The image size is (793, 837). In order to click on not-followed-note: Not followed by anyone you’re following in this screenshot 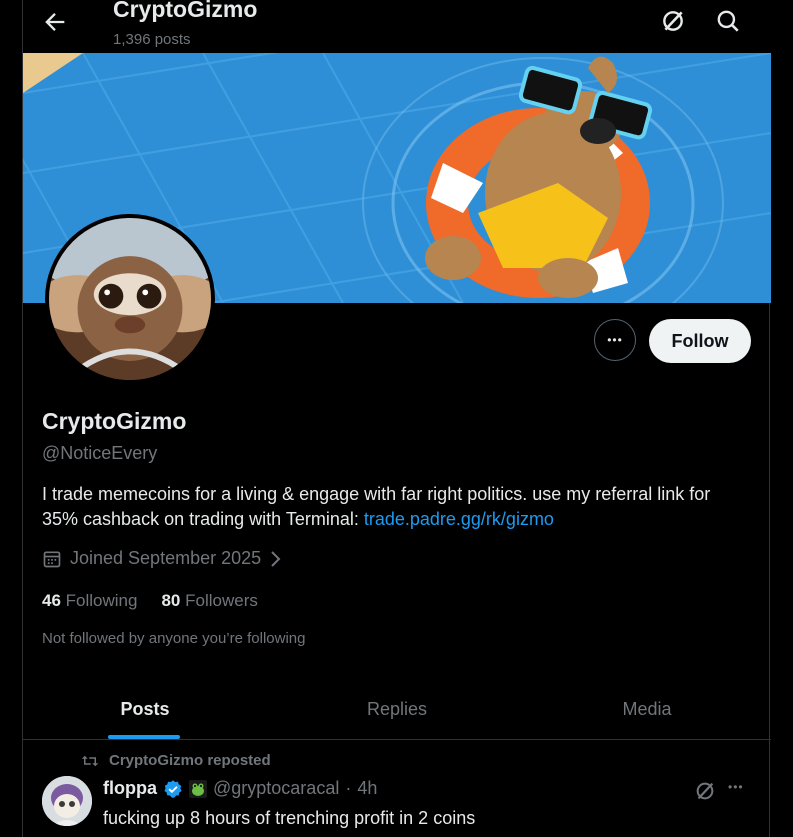, I will do `click(174, 638)`.